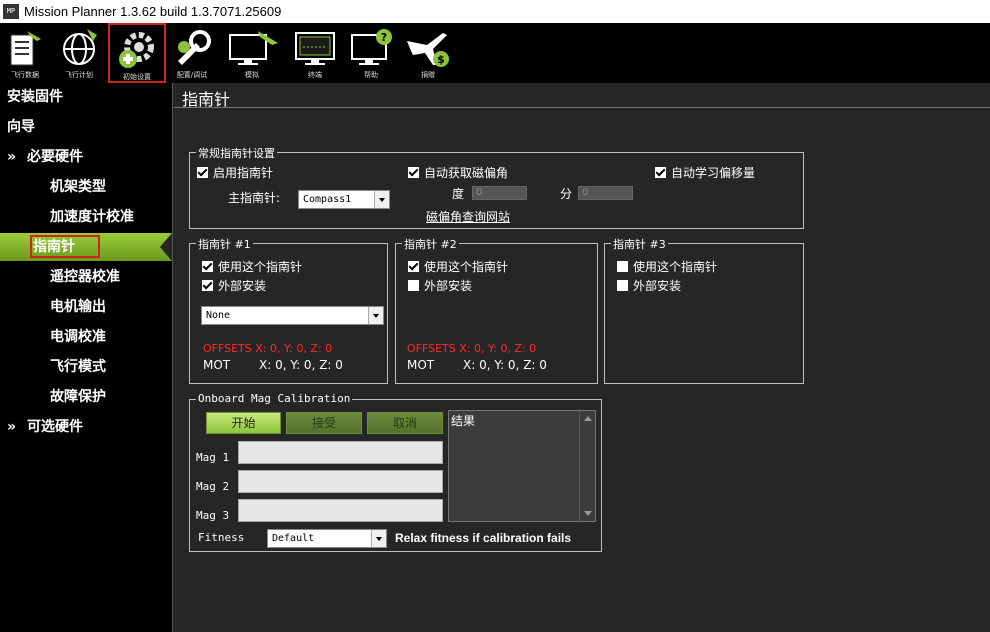 The image size is (990, 632). Describe the element at coordinates (25, 75) in the screenshot. I see `toolbar-label: 飞行数据` at that location.